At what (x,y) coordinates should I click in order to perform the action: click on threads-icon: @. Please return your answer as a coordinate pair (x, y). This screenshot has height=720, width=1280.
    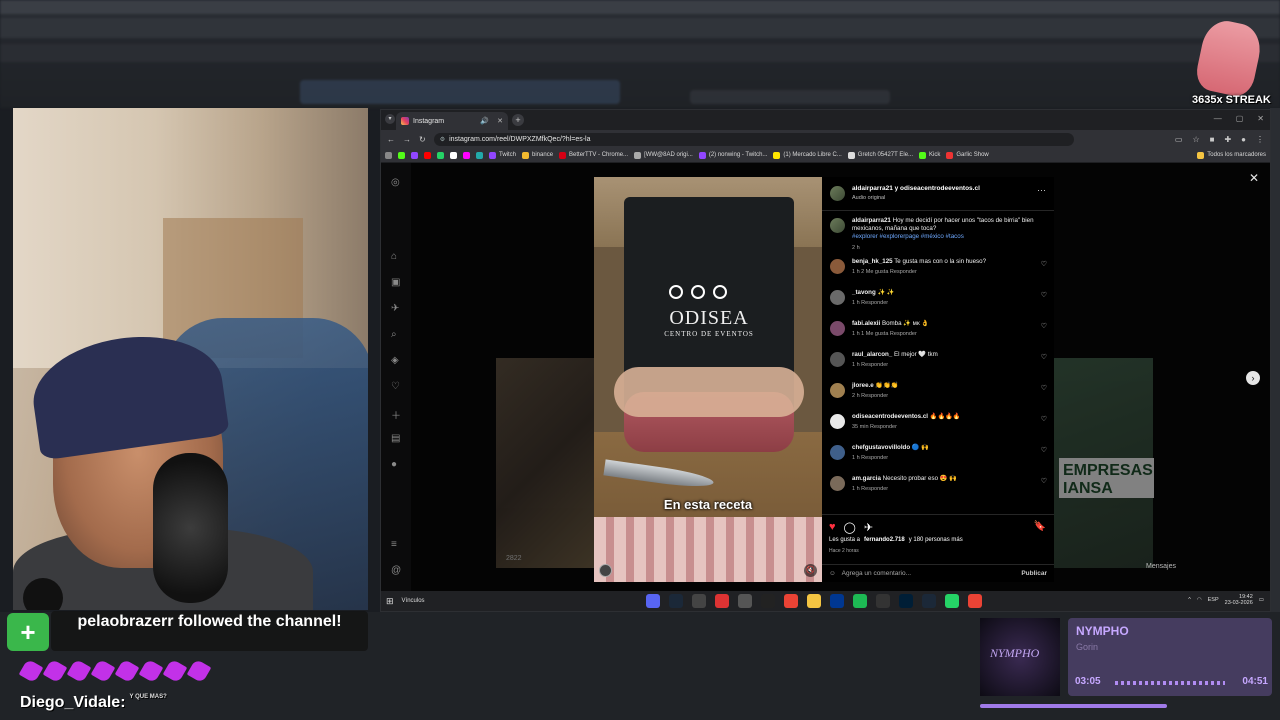
    Looking at the image, I should click on (396, 570).